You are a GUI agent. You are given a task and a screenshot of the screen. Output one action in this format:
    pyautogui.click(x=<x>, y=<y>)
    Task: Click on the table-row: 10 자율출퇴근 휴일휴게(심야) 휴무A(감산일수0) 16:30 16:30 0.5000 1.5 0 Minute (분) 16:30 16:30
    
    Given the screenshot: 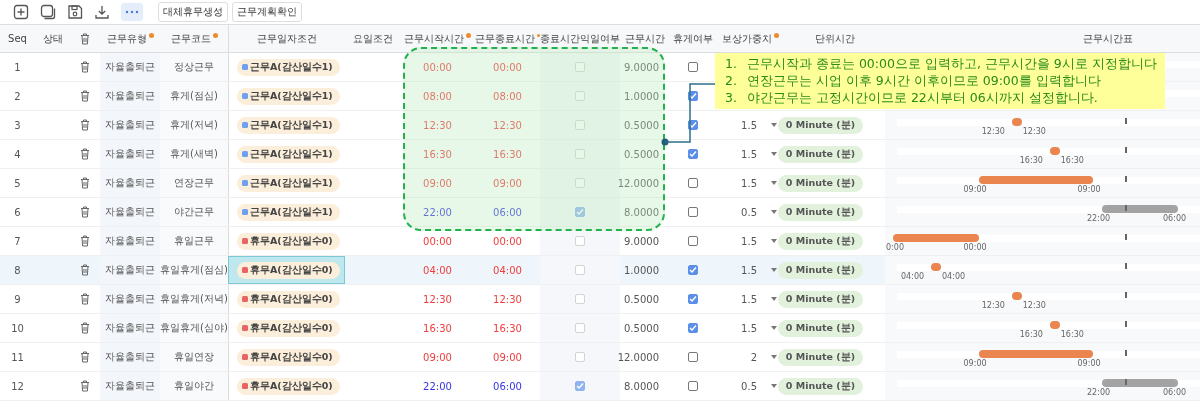 What is the action you would take?
    pyautogui.click(x=600, y=328)
    